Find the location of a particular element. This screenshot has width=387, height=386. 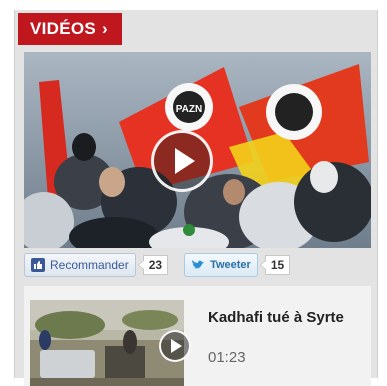

thumbs-up-icon is located at coordinates (38, 265).